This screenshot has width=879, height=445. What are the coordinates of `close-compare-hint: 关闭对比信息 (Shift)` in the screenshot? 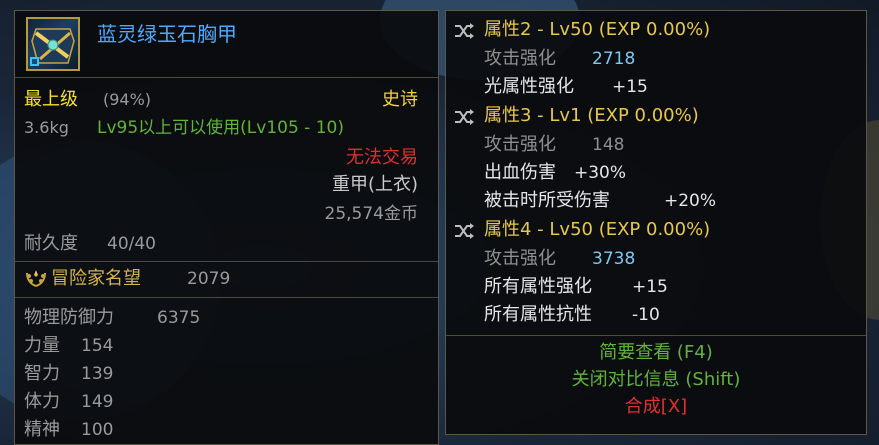 It's located at (656, 380).